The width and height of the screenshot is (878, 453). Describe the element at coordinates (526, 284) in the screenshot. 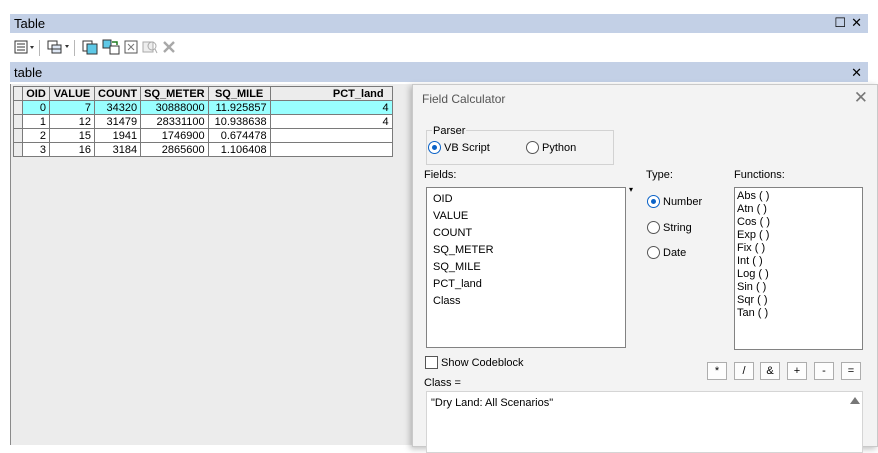

I see `field-item: PCT_land` at that location.